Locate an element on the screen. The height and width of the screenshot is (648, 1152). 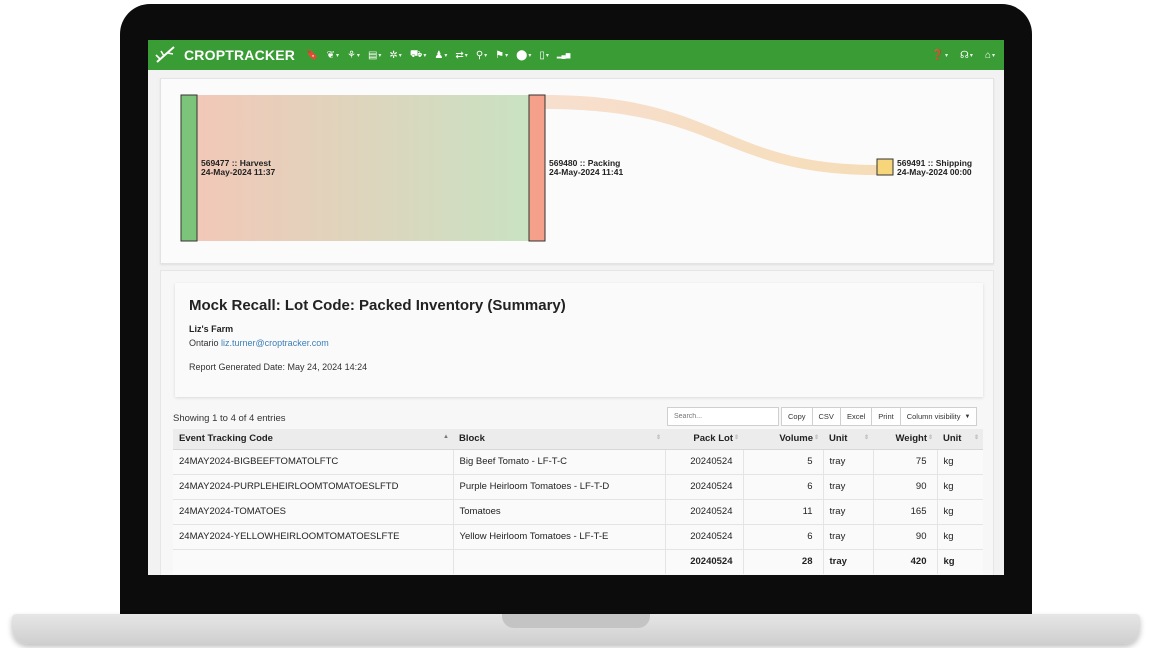
excel-button: Excel is located at coordinates (856, 416).